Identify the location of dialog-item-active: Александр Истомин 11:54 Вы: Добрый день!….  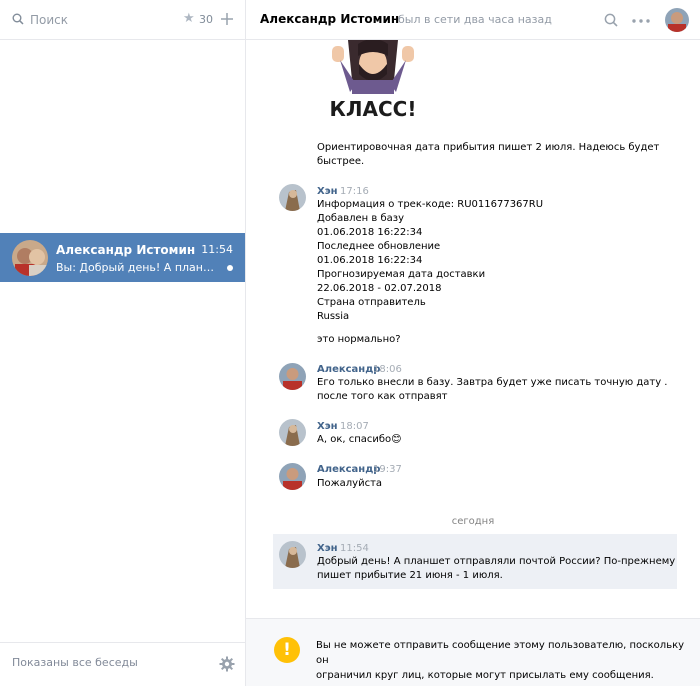
(122, 257).